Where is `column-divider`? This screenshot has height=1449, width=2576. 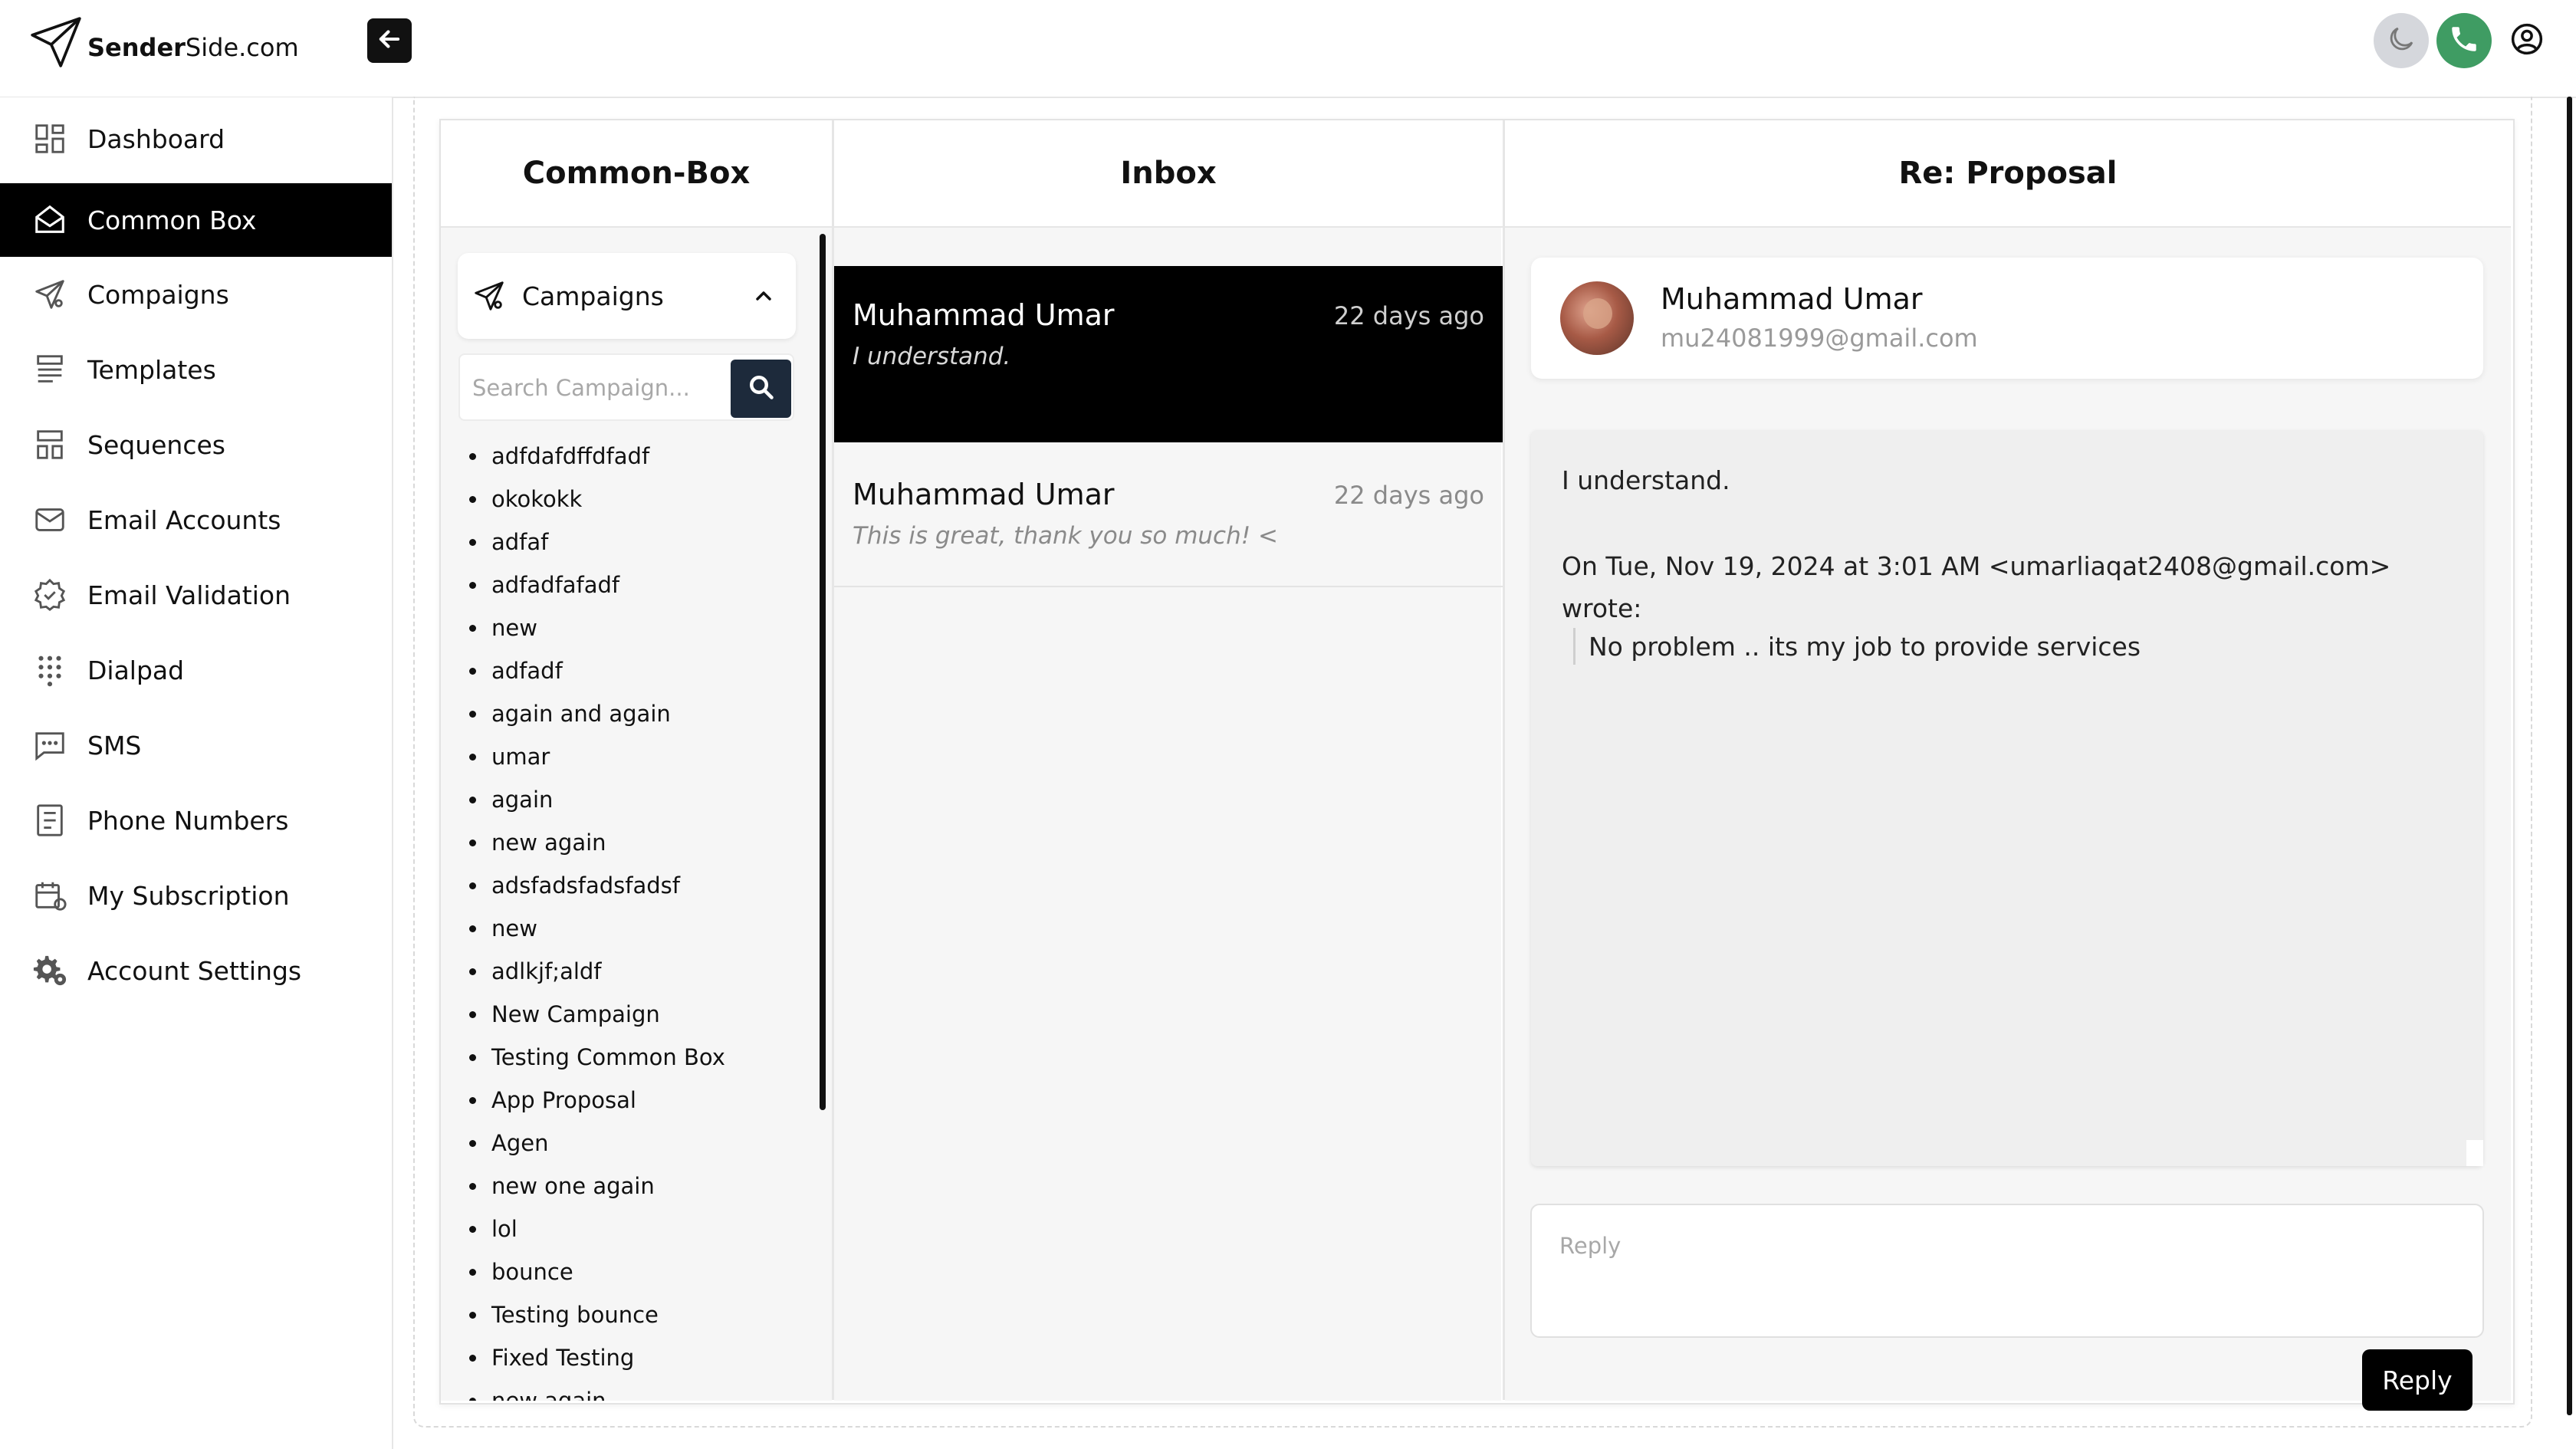
column-divider is located at coordinates (1504, 760).